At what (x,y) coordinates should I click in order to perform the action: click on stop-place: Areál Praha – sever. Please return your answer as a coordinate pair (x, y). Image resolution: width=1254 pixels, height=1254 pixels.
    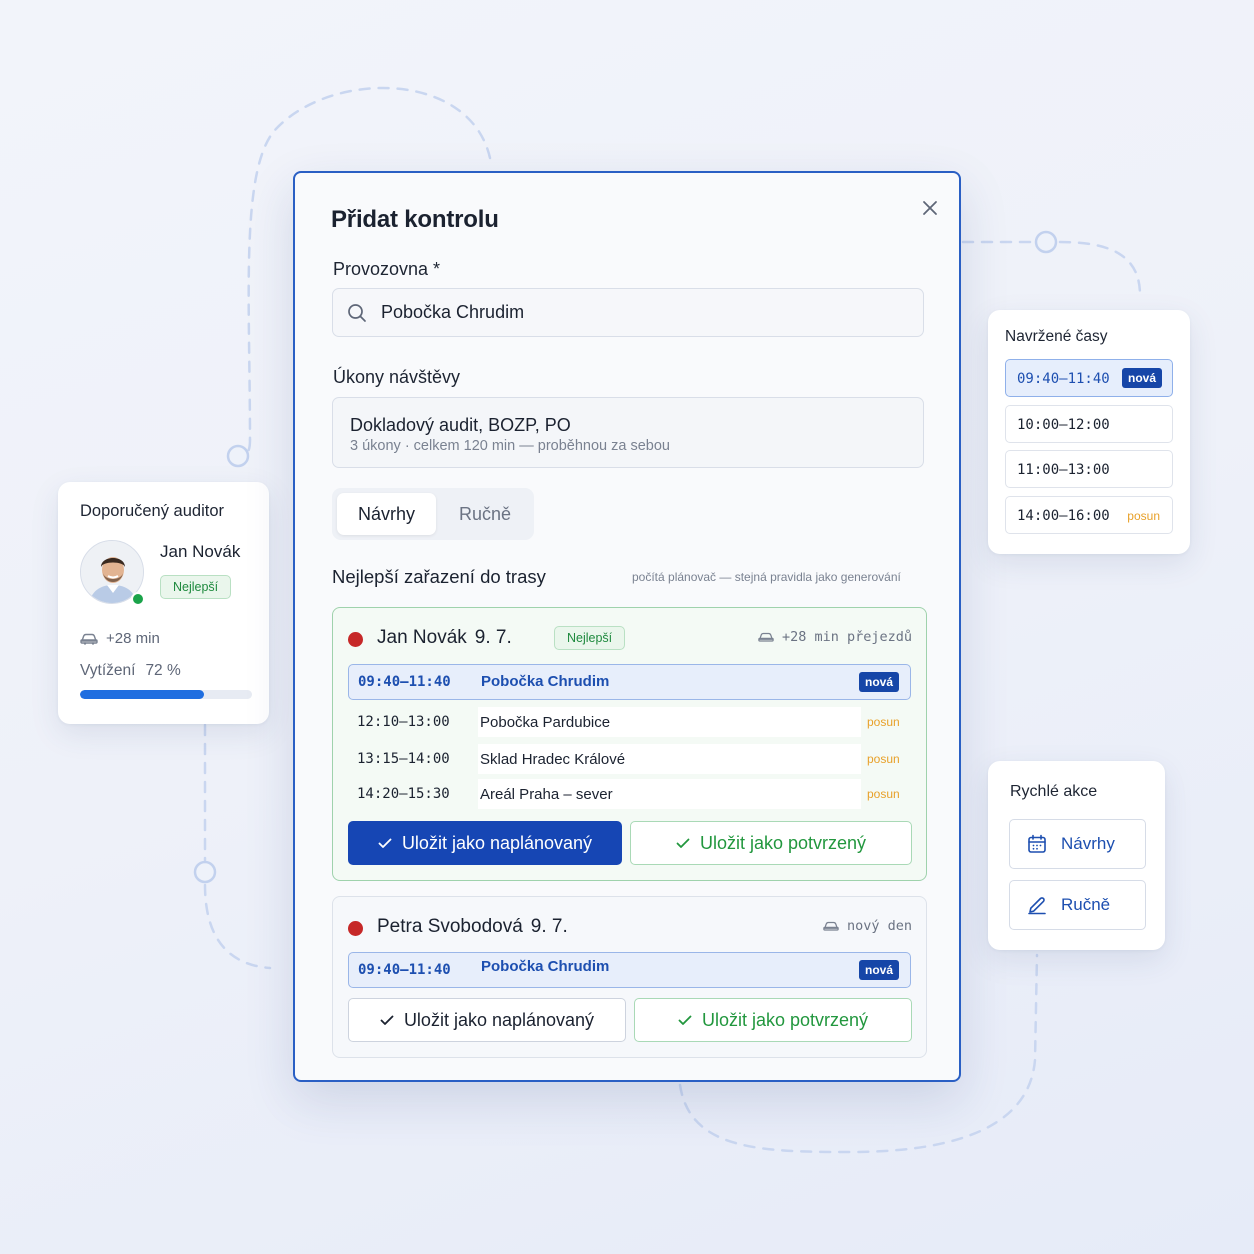
    Looking at the image, I should click on (546, 794).